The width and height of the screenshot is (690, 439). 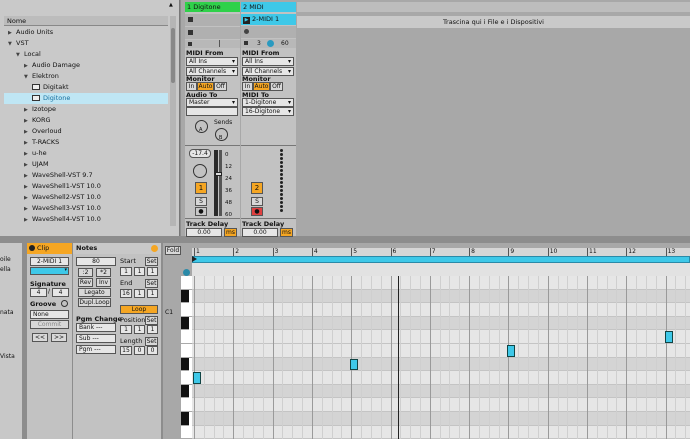 What do you see at coordinates (96, 349) in the screenshot?
I see `program-select: Pgm ---` at bounding box center [96, 349].